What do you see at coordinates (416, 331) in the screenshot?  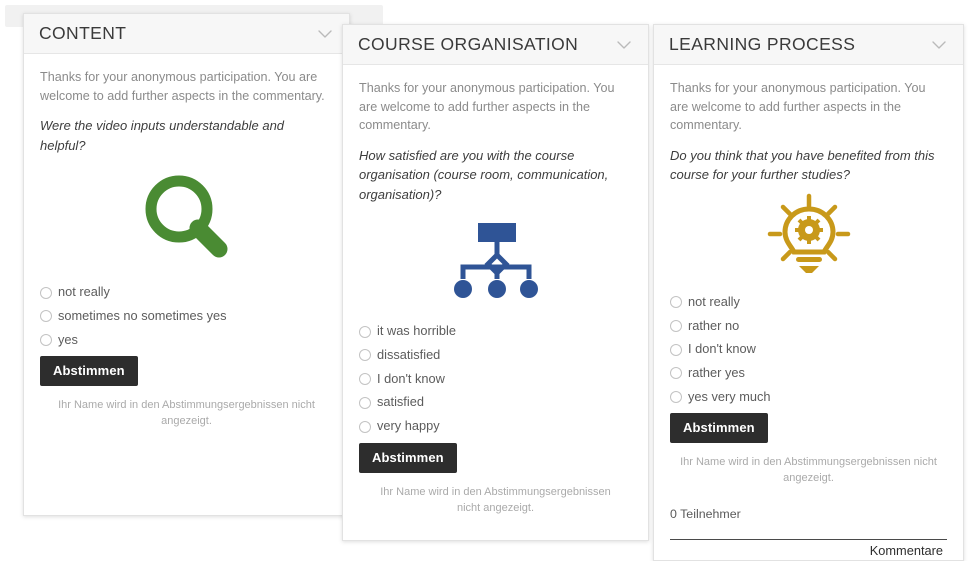 I see `option-label: it was horrible` at bounding box center [416, 331].